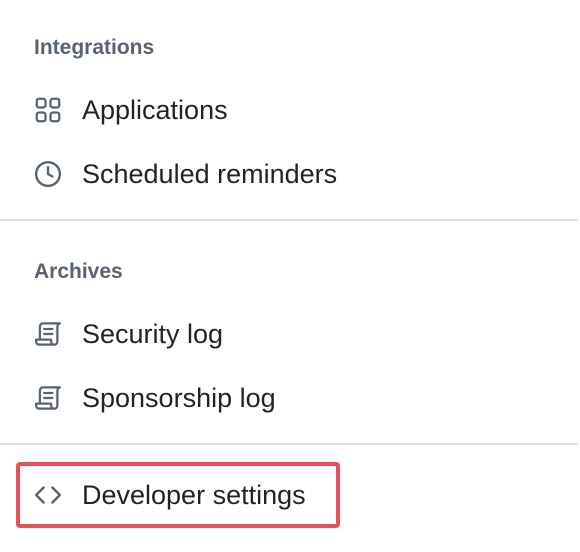  I want to click on sidebar-item-label: Developer settings, so click(194, 494).